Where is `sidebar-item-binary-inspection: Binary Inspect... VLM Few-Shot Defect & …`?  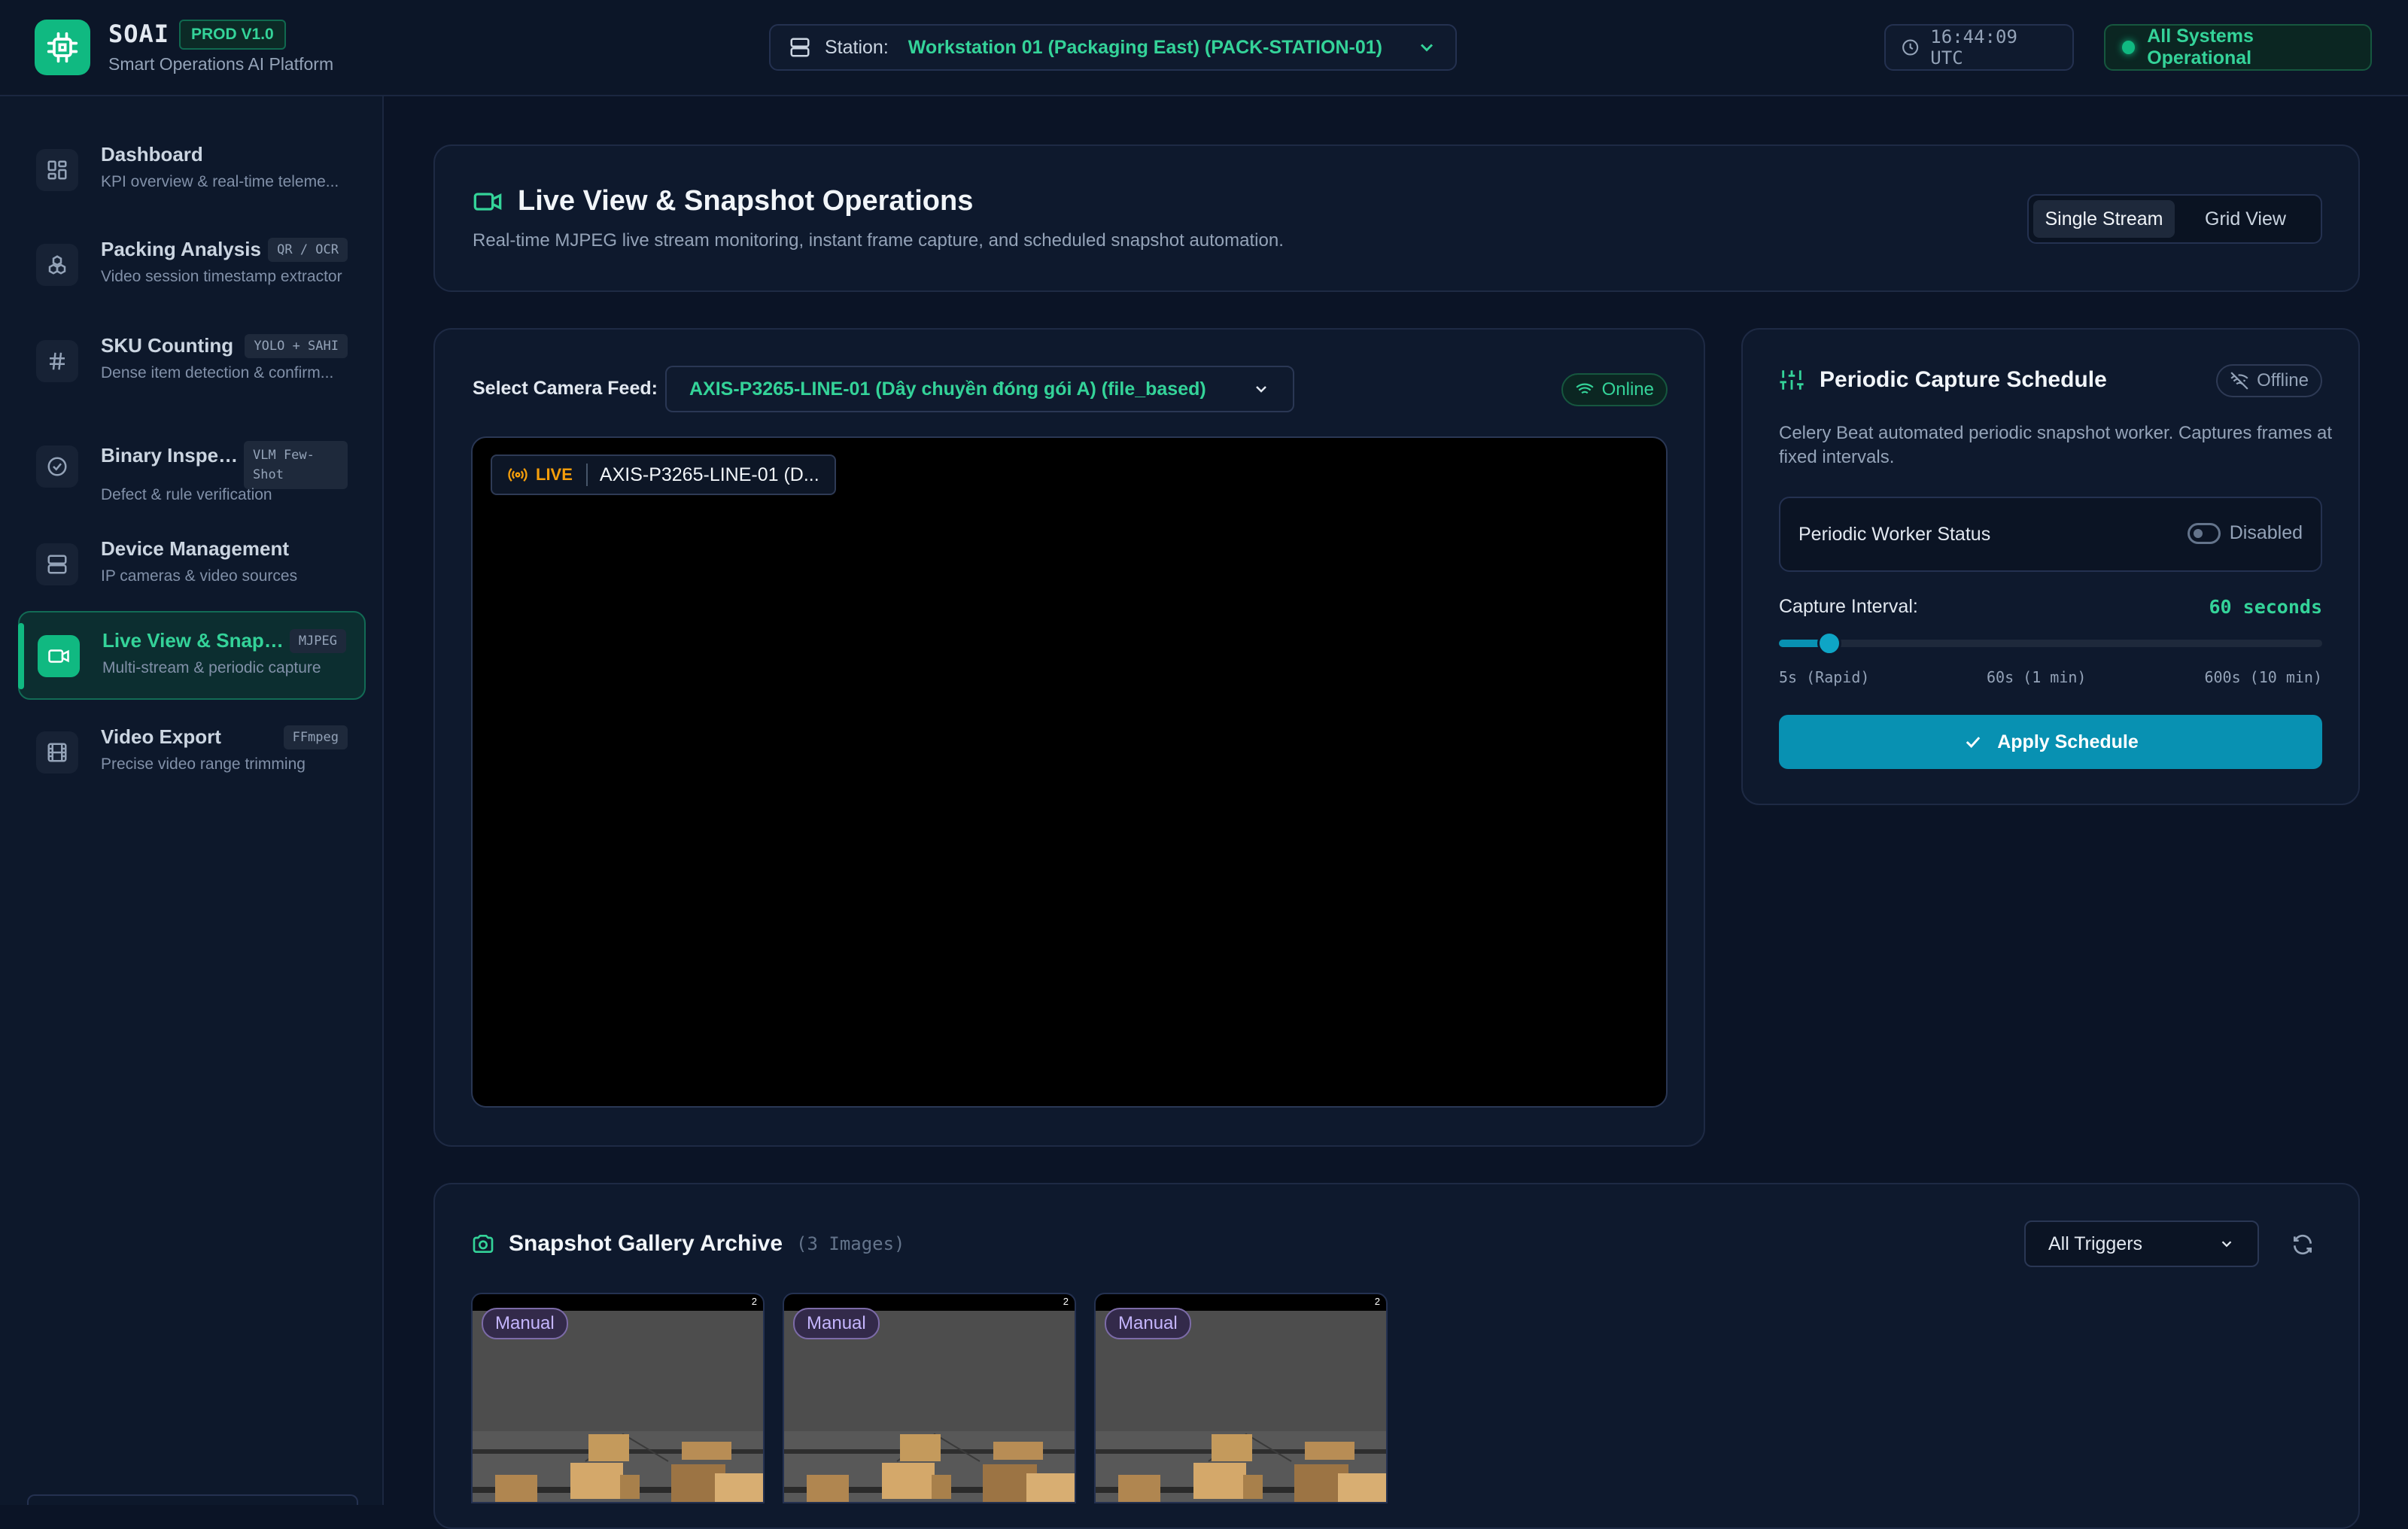
sidebar-item-binary-inspection: Binary Inspect... VLM Few-Shot Defect & … is located at coordinates (192, 466).